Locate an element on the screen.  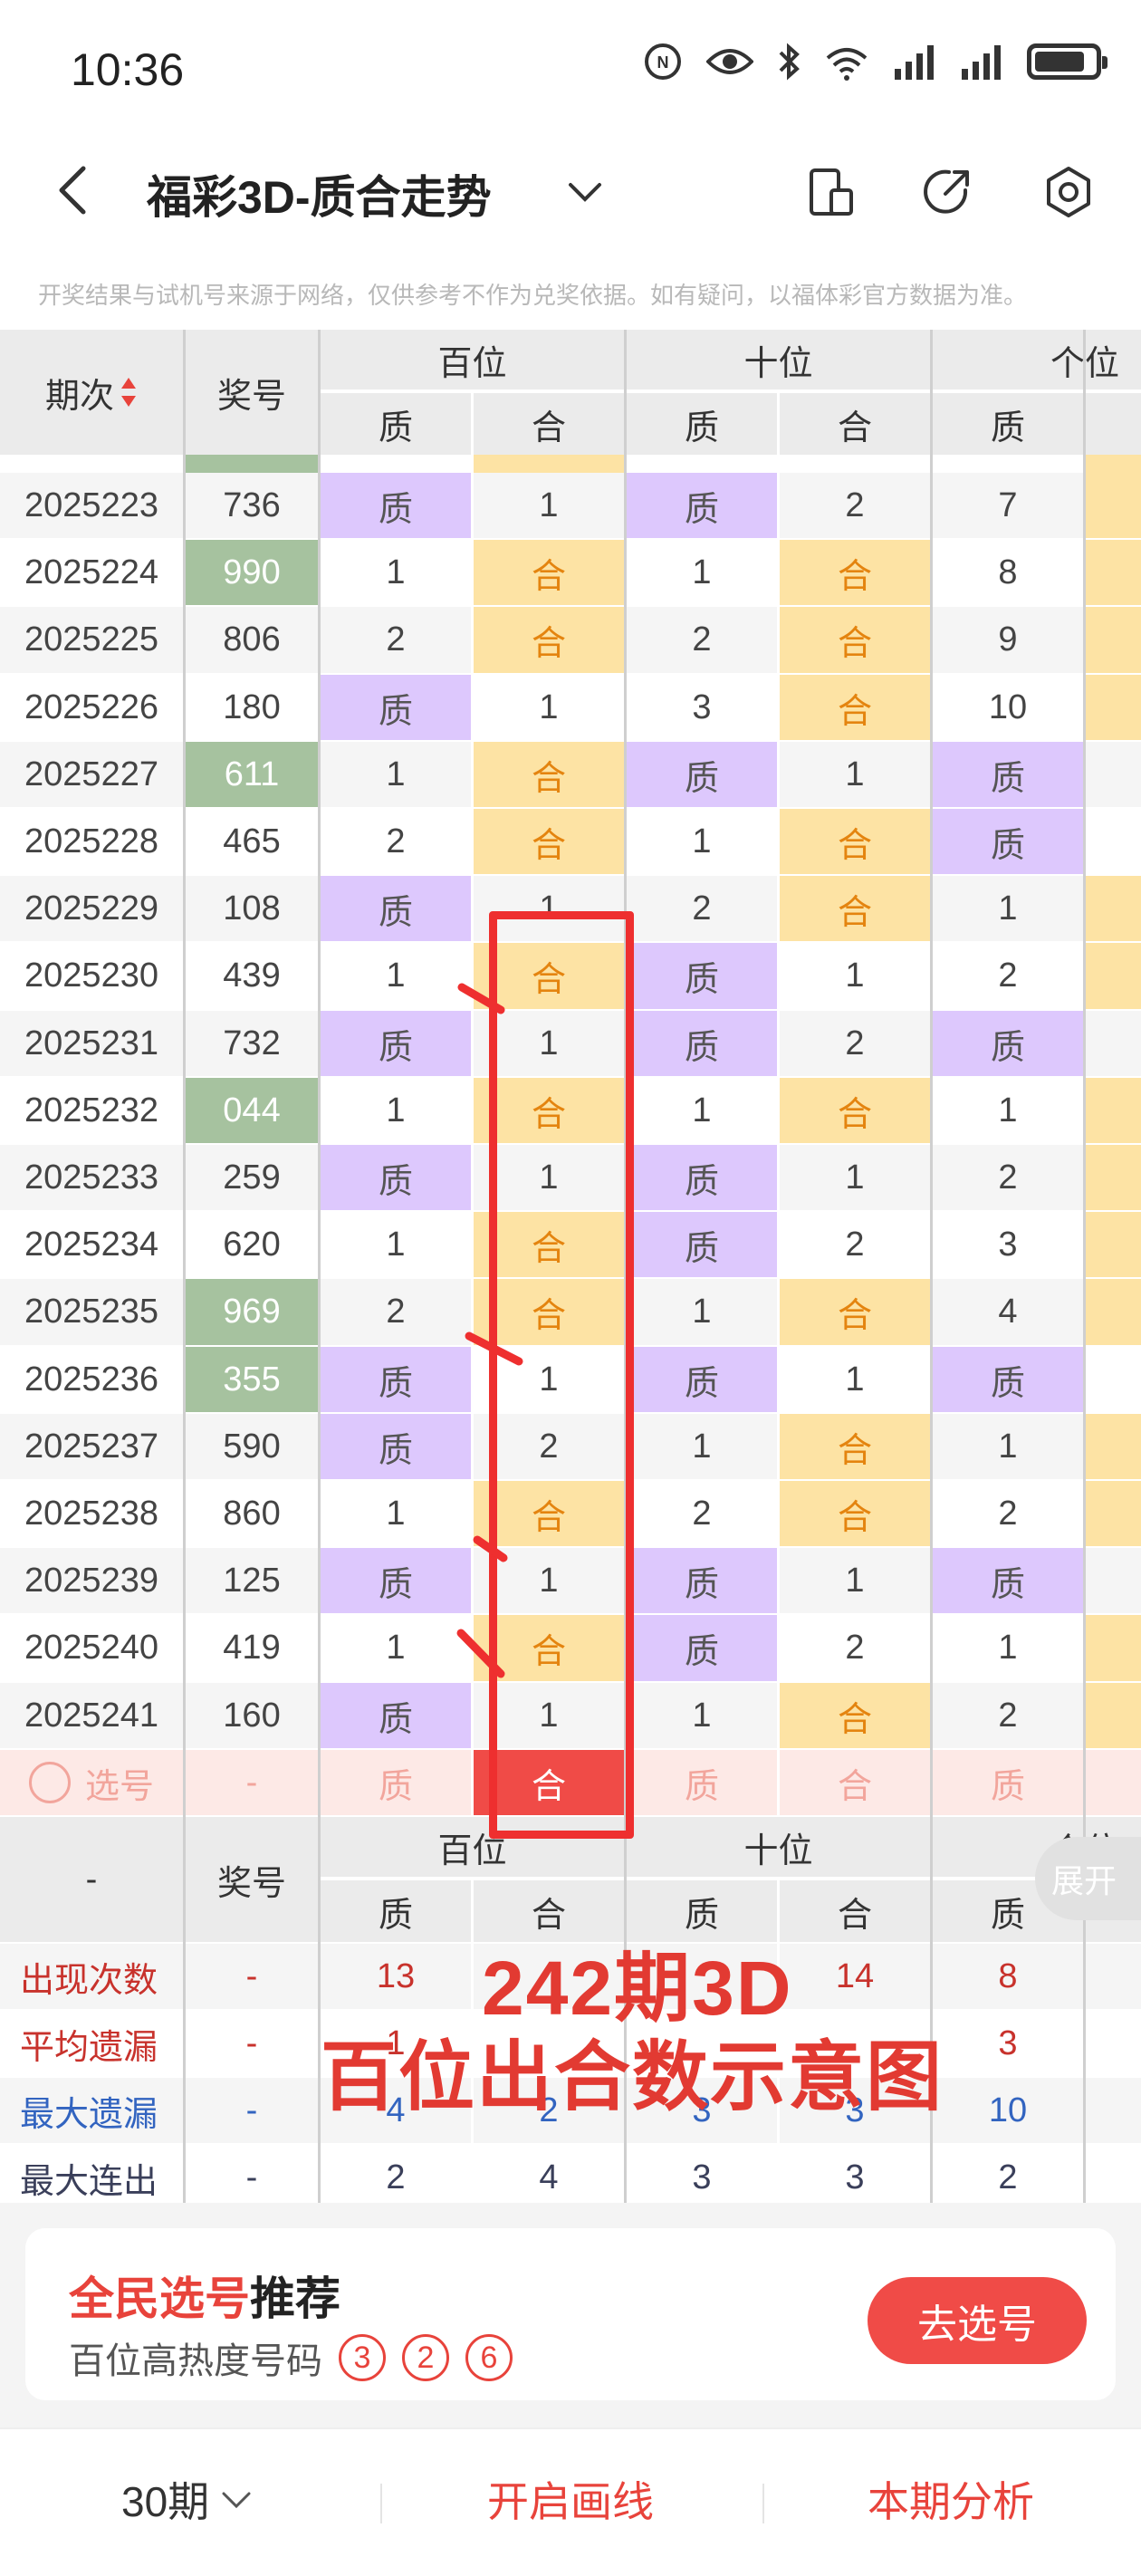
annotation-subtitle: 百位出合数示意图 is located at coordinates (632, 2076).